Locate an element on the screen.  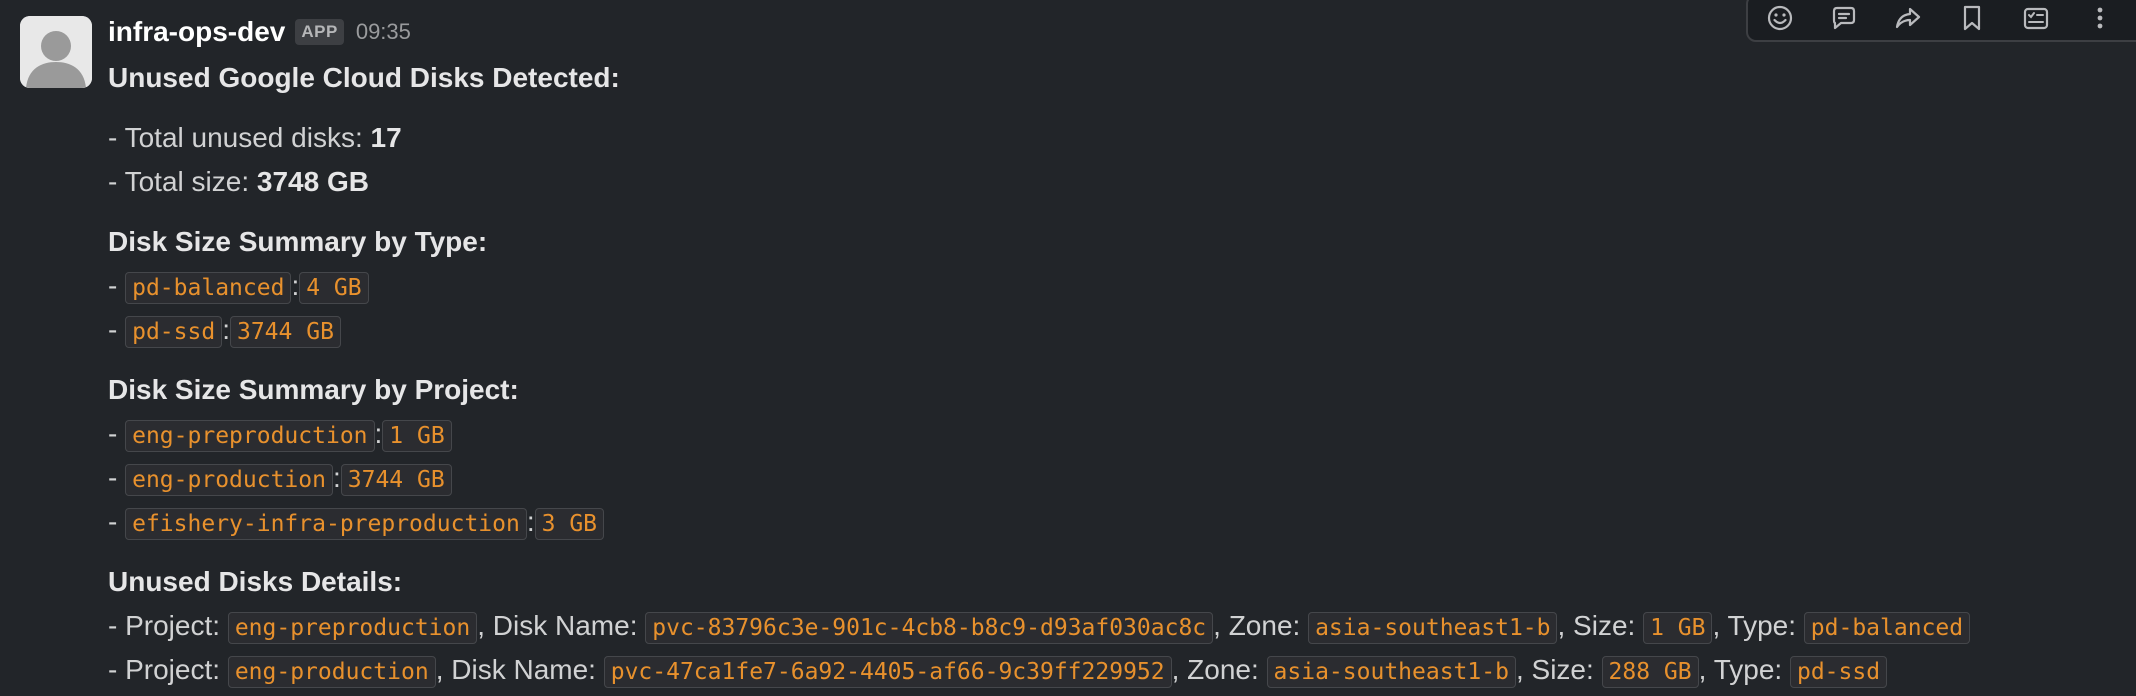
sender-name: infra-ops-dev is located at coordinates (196, 32).